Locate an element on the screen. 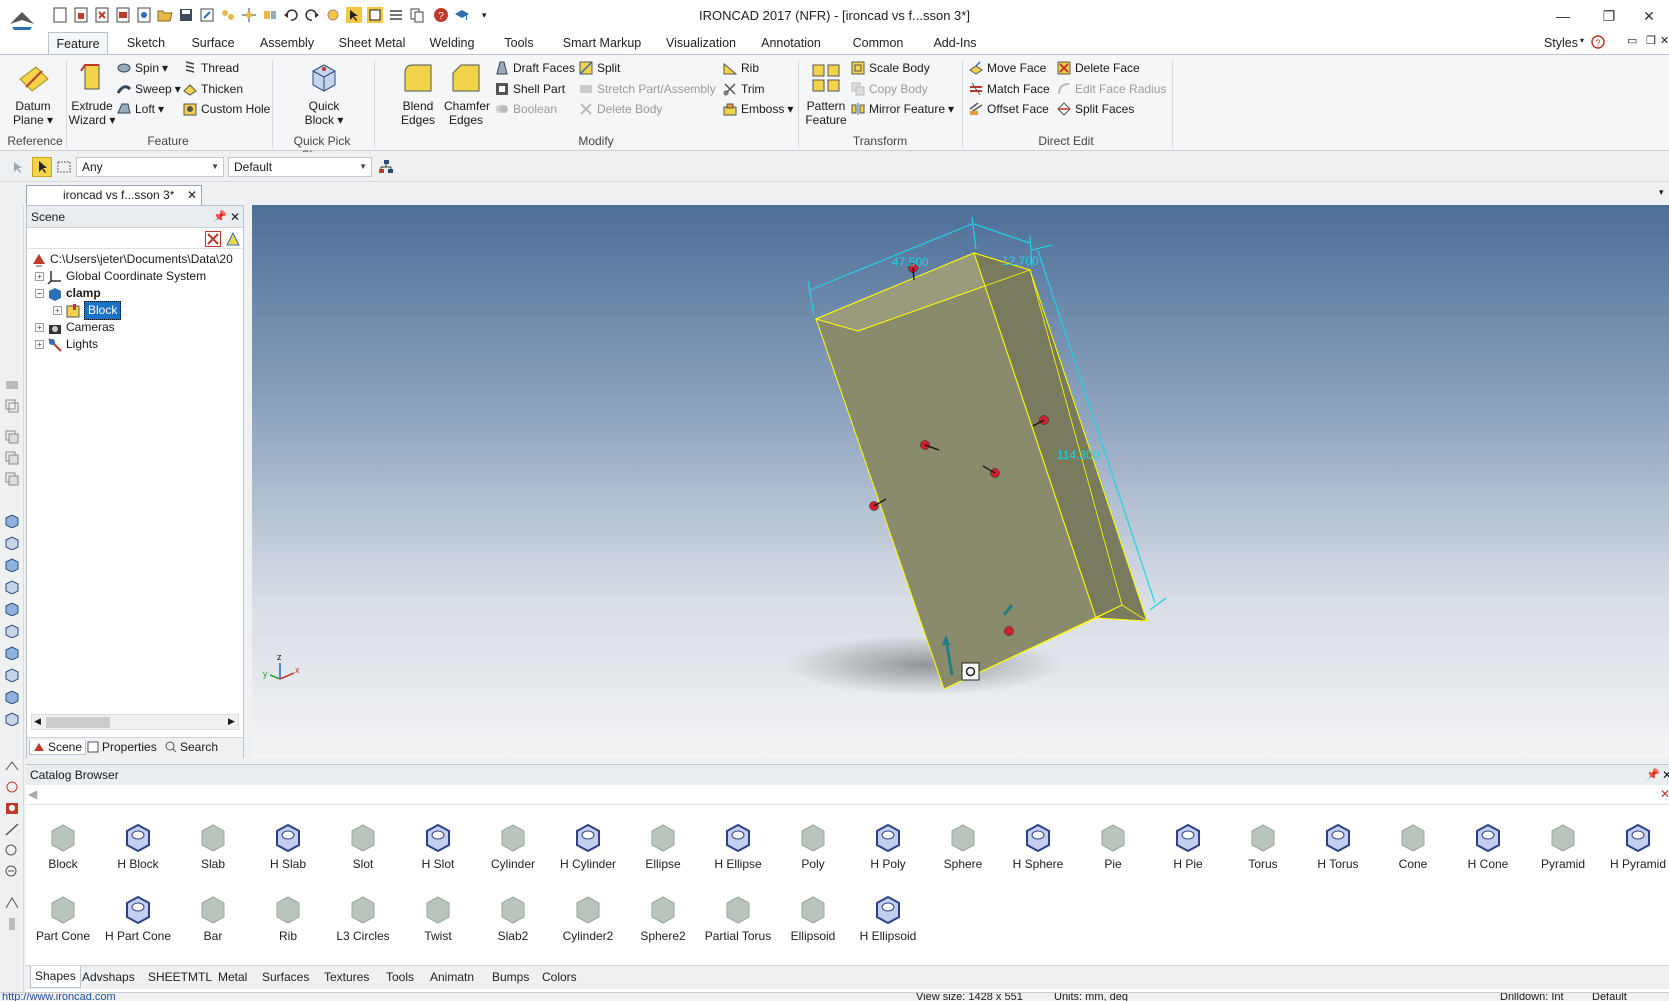 This screenshot has height=1001, width=1669. custom-hole-button: Custom Hole is located at coordinates (226, 109).